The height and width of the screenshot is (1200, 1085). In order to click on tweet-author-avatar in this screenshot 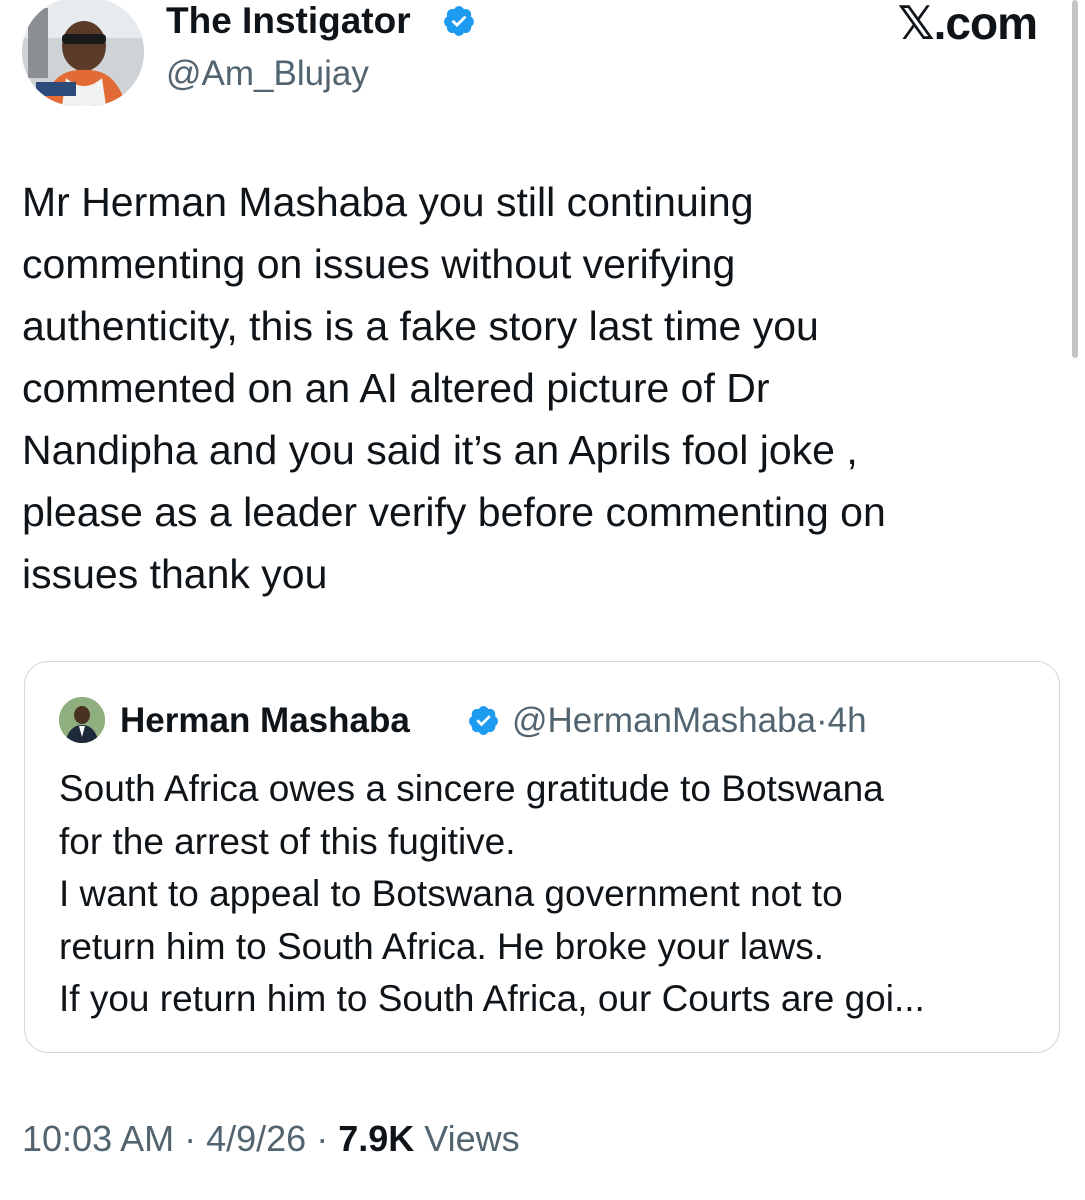, I will do `click(83, 53)`.